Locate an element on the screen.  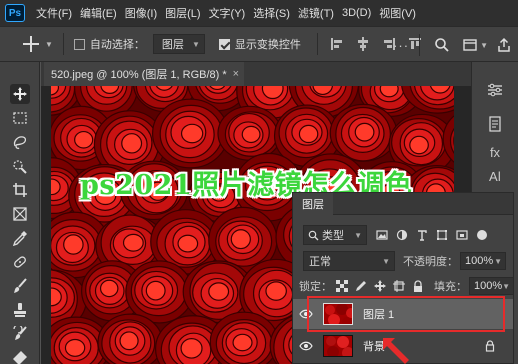
arrow-annotation is located at coordinates (396, 351).